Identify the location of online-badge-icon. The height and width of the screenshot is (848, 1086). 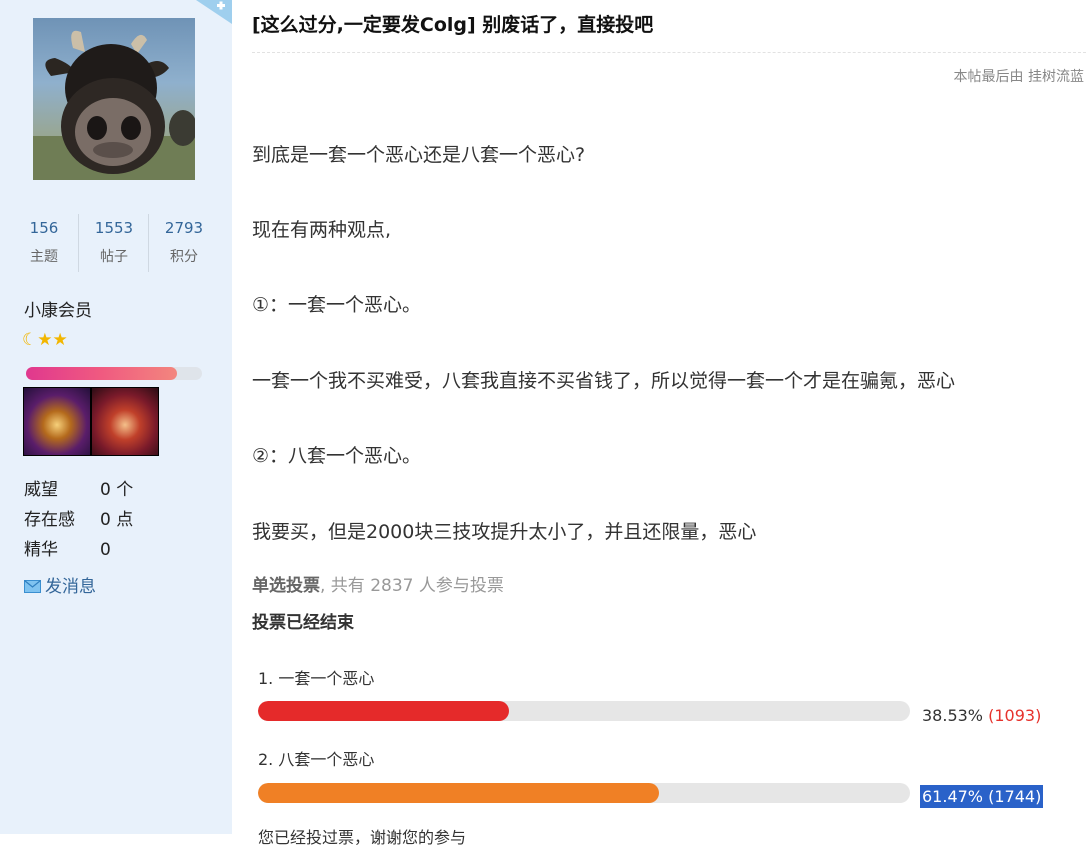
(214, 12).